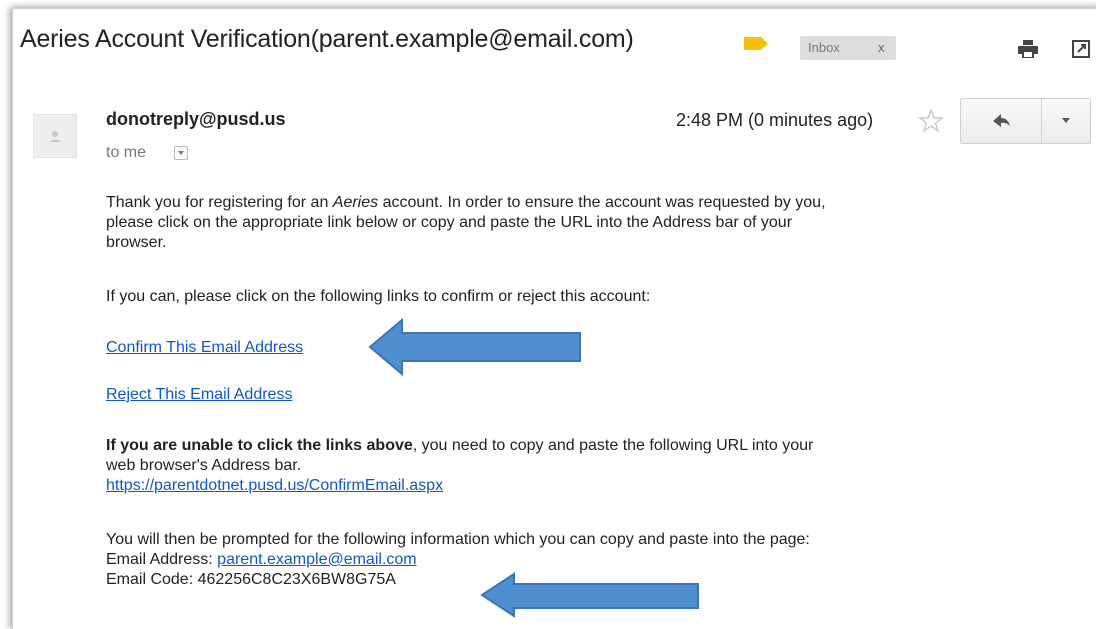 Image resolution: width=1096 pixels, height=629 pixels. Describe the element at coordinates (196, 119) in the screenshot. I see `sender-address: donotreply@pusd.us` at that location.